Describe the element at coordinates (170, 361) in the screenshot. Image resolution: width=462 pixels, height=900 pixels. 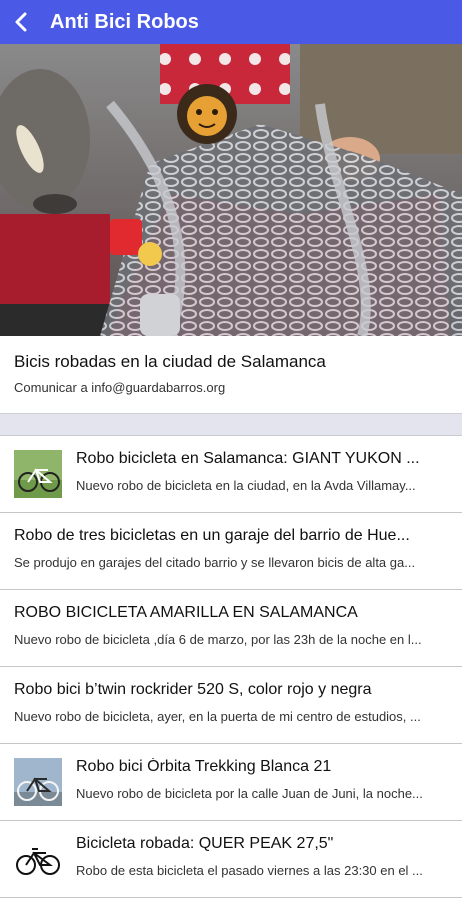
I see `intro-title: Bicis robadas en la ciudad de Salamanca` at that location.